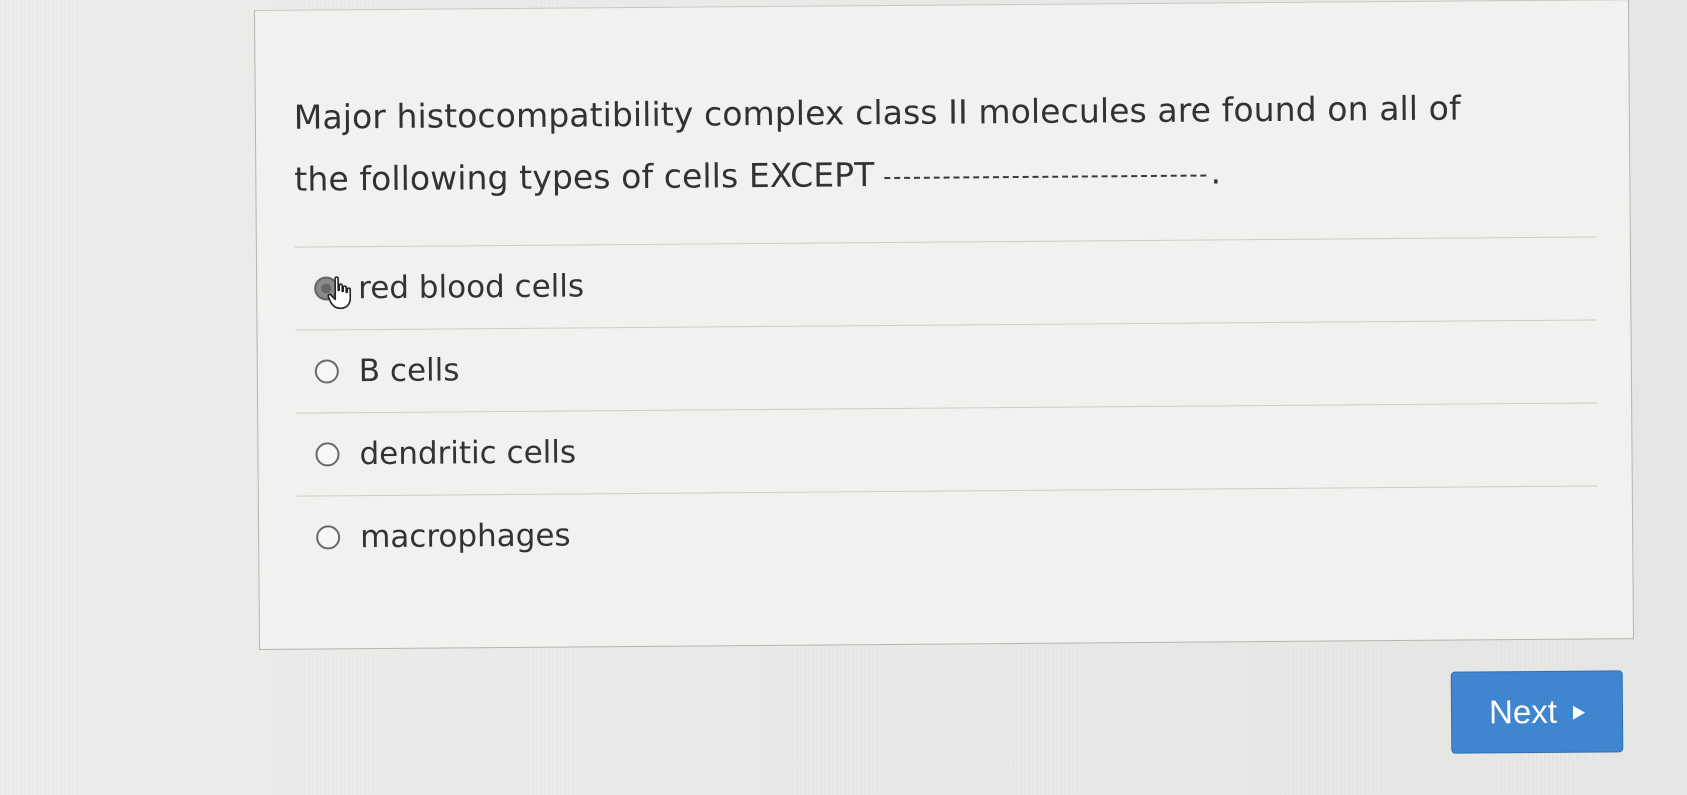 This screenshot has height=795, width=1687. I want to click on question-period: ., so click(1216, 172).